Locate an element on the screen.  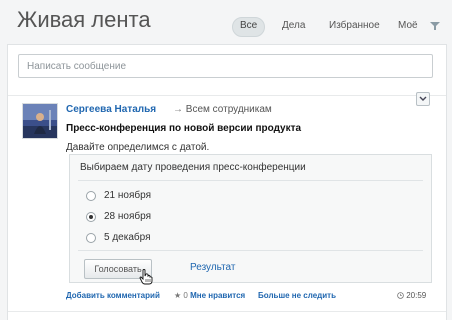
post-text: Давайте определимся с датой. is located at coordinates (138, 147).